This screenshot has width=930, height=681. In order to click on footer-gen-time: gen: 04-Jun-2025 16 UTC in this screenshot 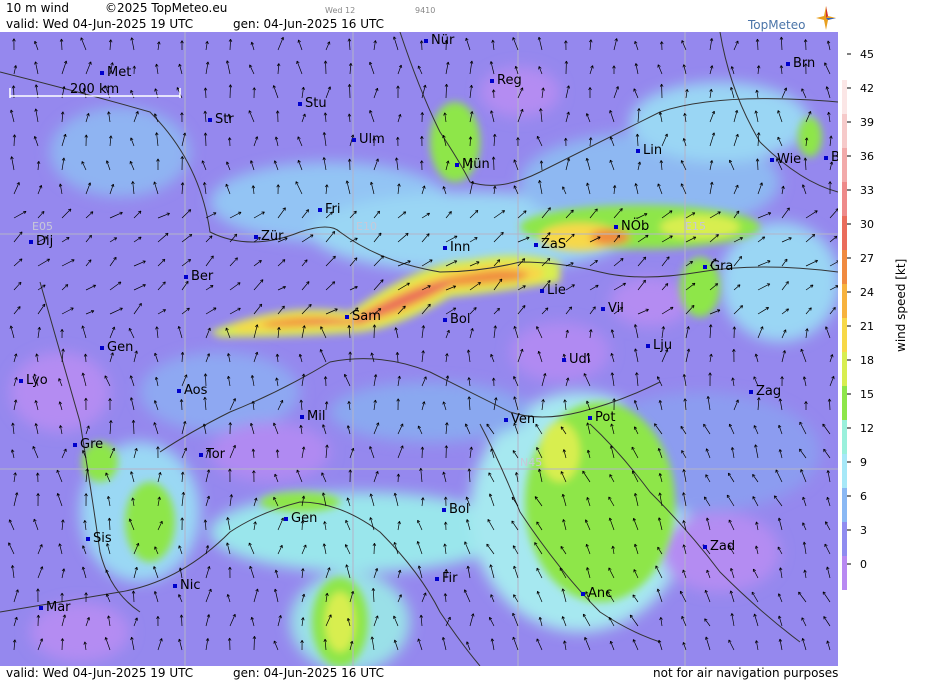, I will do `click(309, 673)`.